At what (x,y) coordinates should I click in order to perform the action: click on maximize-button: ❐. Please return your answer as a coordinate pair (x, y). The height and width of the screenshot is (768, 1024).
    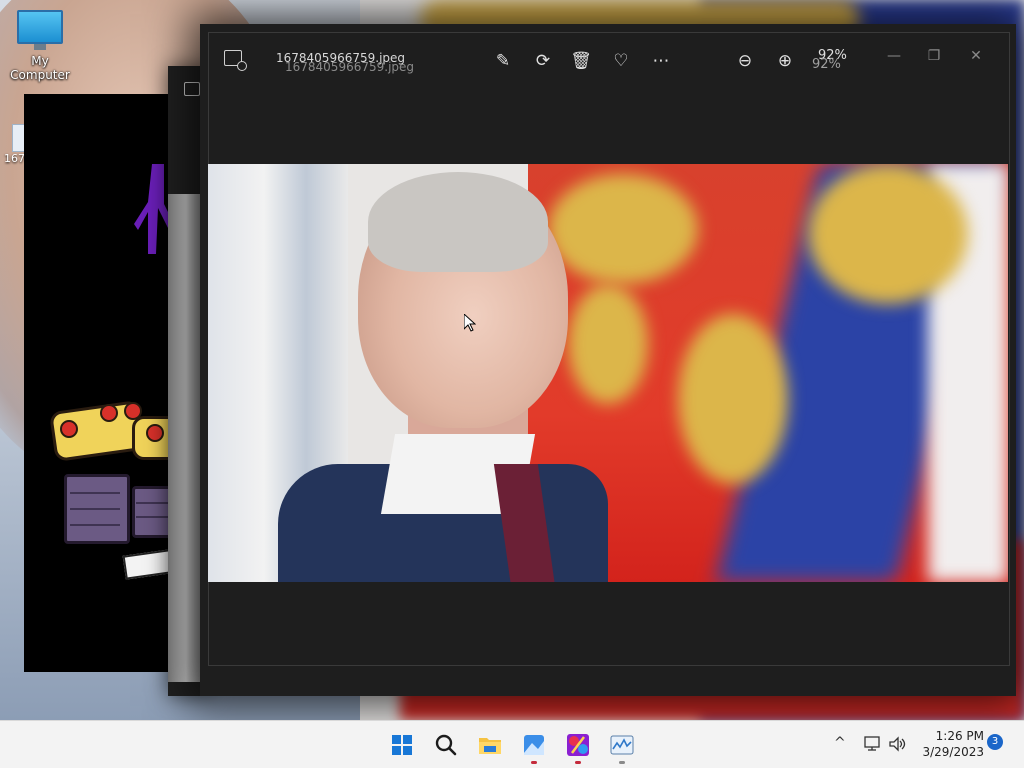
    Looking at the image, I should click on (934, 56).